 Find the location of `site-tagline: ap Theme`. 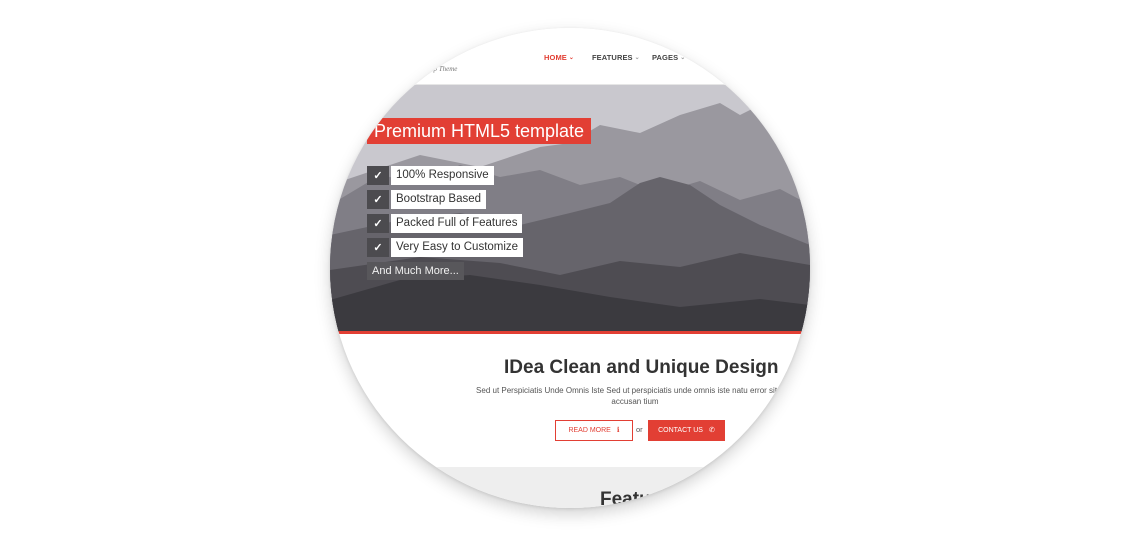

site-tagline: ap Theme is located at coordinates (444, 69).